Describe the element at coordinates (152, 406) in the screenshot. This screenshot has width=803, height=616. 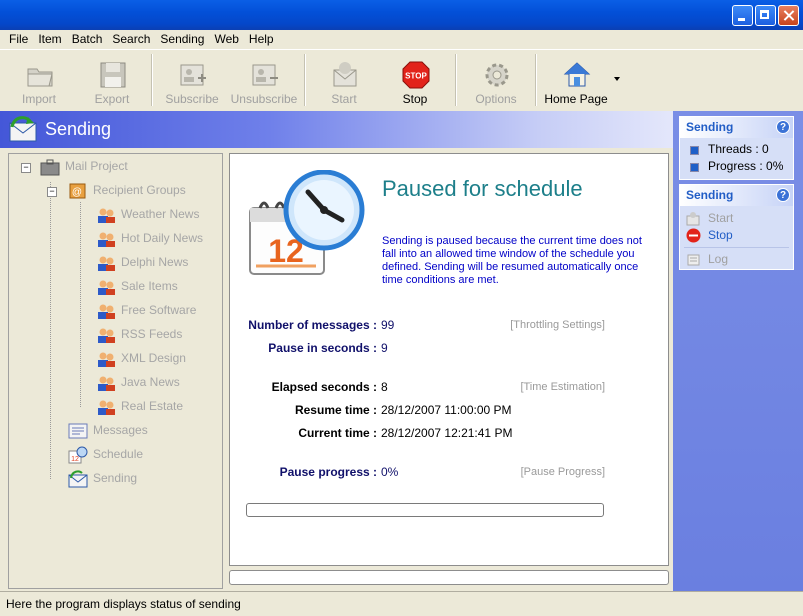
I see `tree-label: Real Estate` at that location.